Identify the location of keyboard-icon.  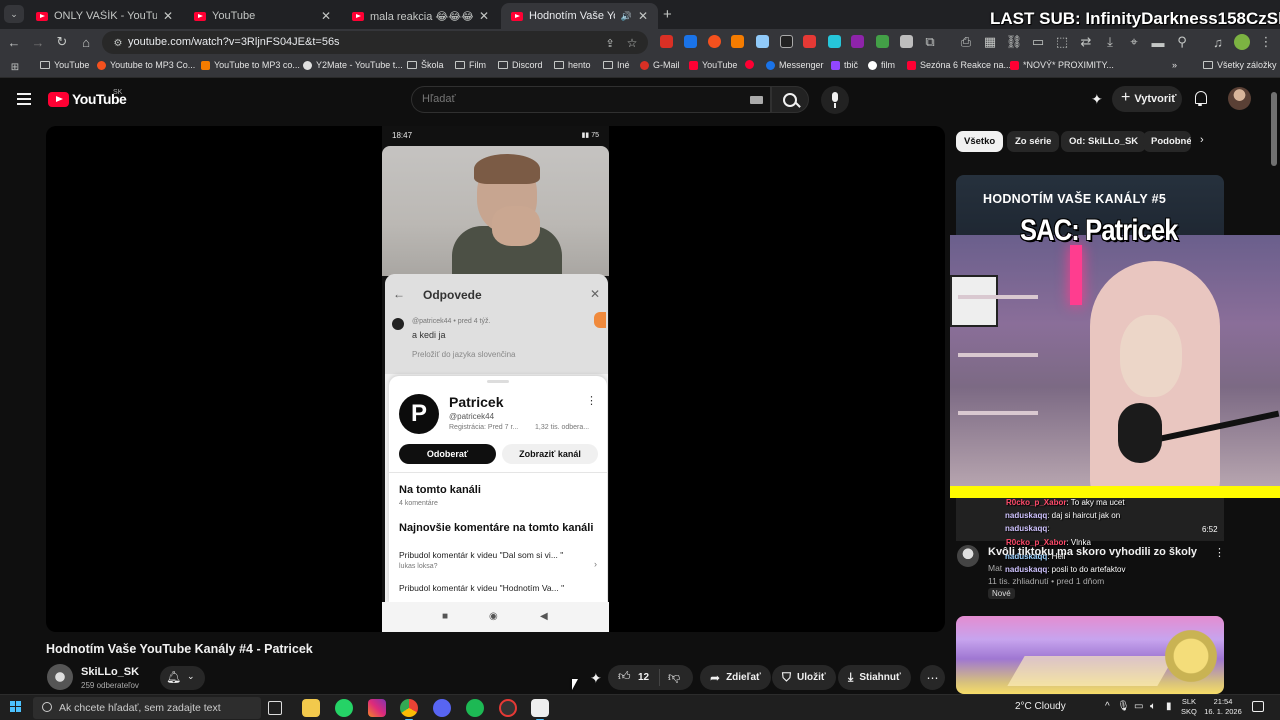
(756, 100).